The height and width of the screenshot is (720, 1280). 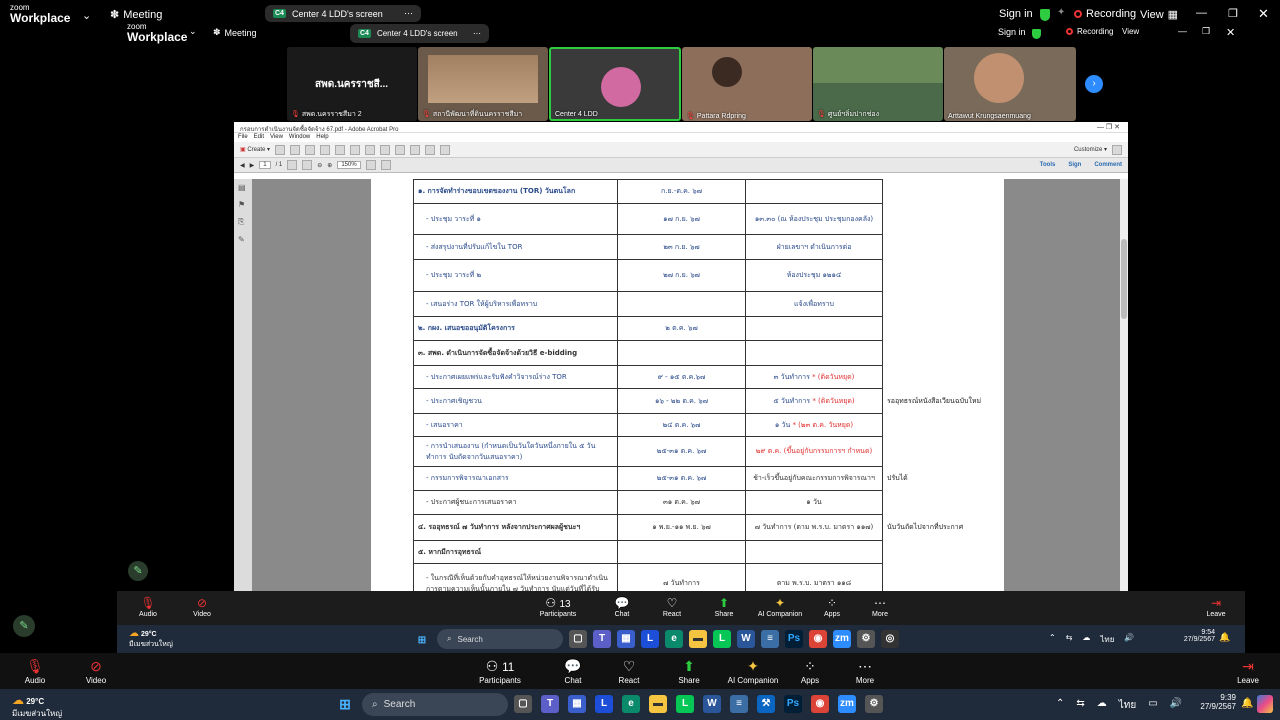 I want to click on next-page-icon: ▶, so click(x=252, y=165).